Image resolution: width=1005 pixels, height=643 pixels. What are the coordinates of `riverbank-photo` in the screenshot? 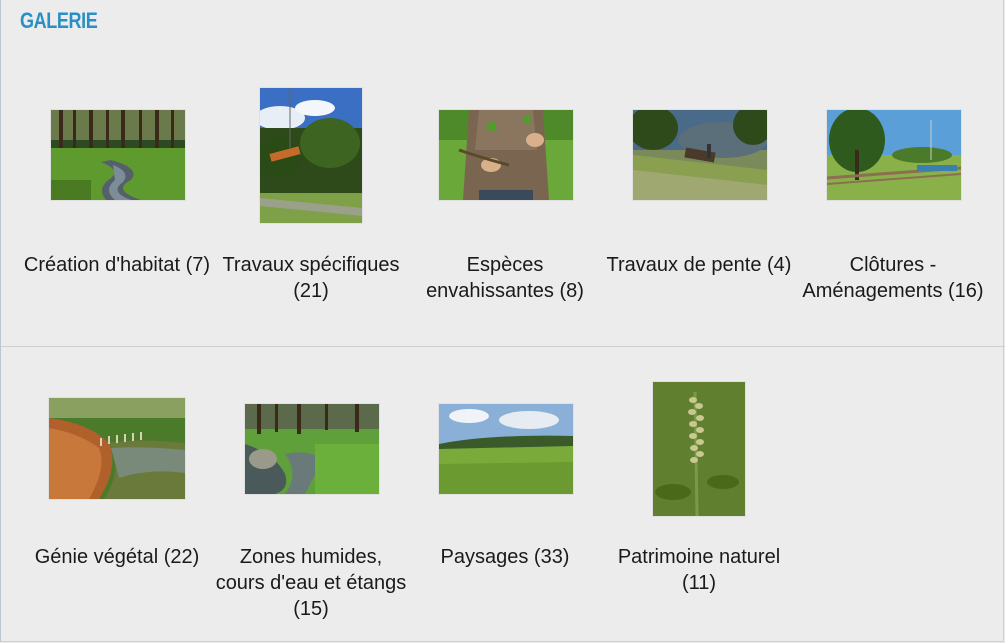 It's located at (117, 448).